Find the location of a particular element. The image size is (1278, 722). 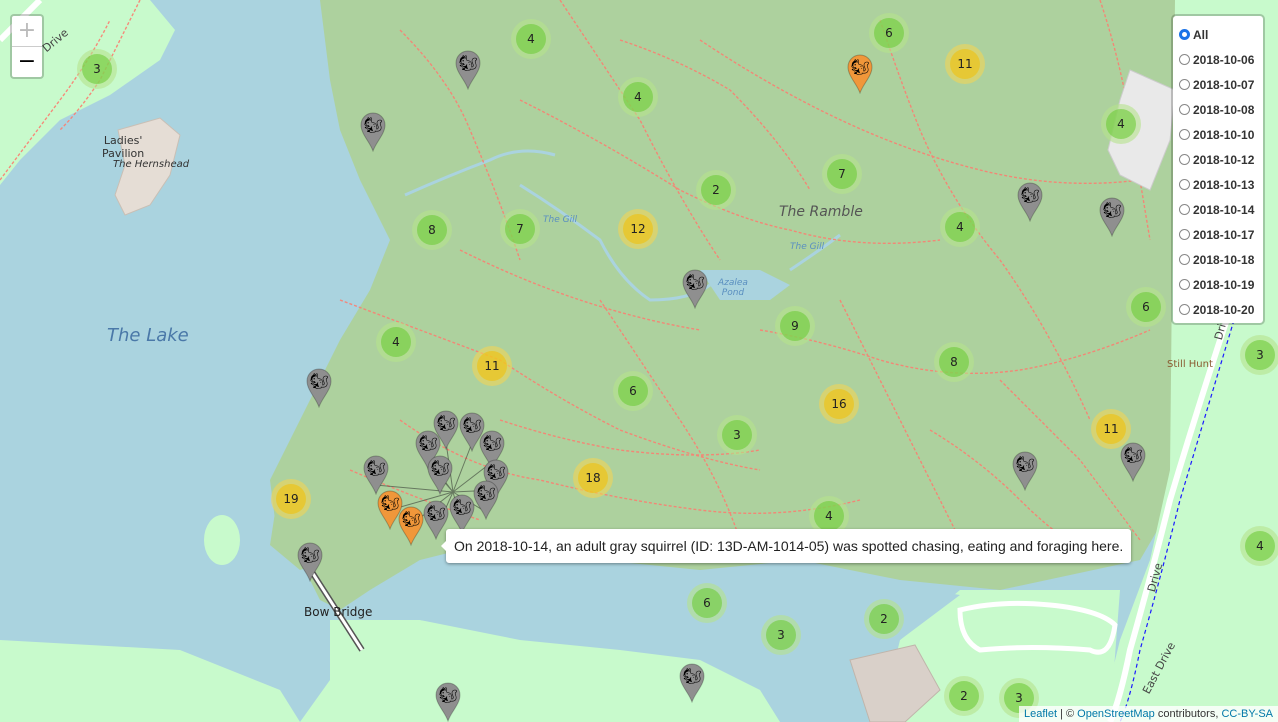

osm-link: OpenStreetMap is located at coordinates (1116, 714).